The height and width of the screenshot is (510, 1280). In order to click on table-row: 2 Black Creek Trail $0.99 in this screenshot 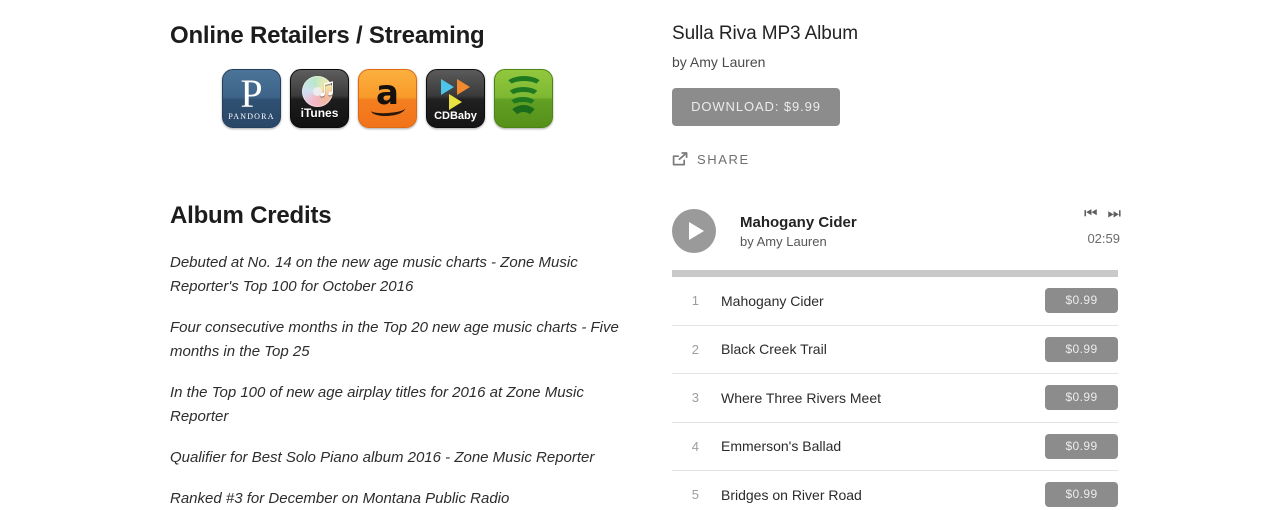, I will do `click(895, 350)`.